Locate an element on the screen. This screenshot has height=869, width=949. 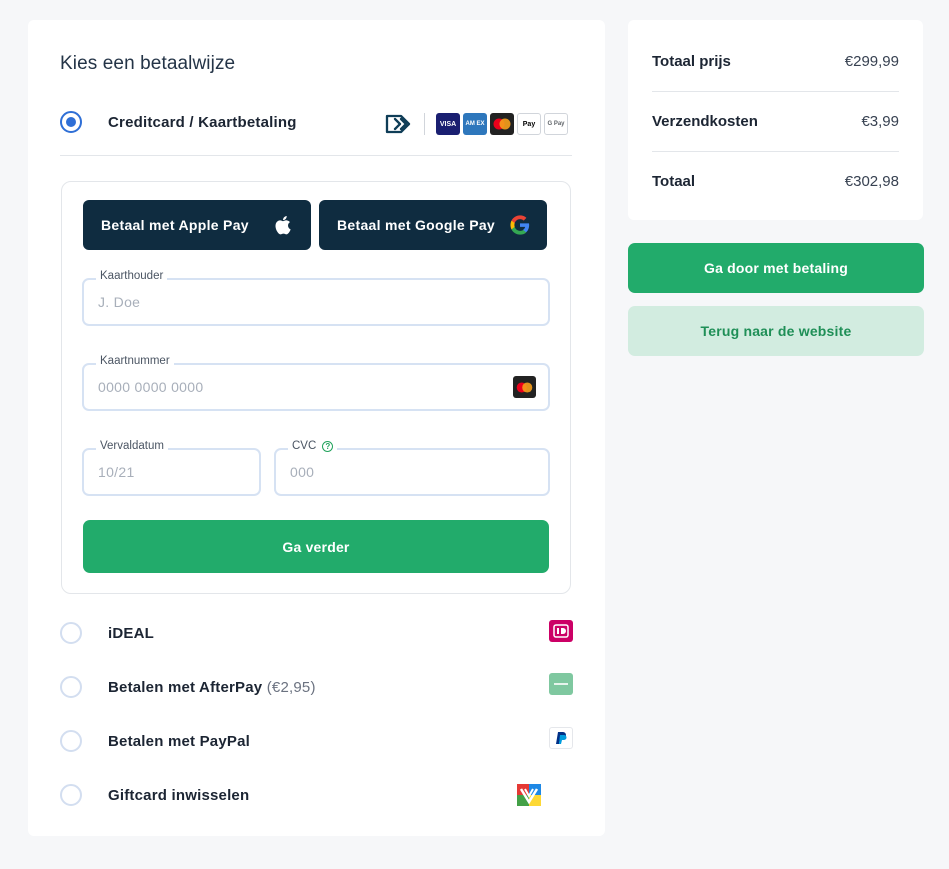
google-pay-button: Betaal met Google Pay is located at coordinates (433, 225).